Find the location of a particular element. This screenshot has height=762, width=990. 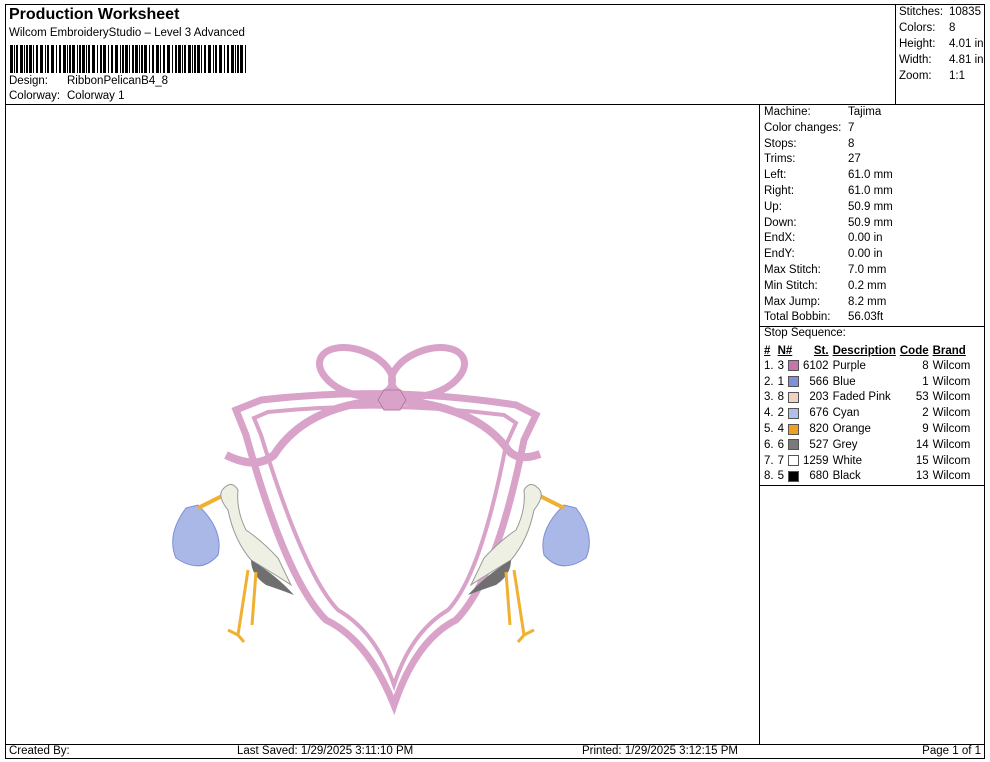

color-code: 15 is located at coordinates (922, 460).